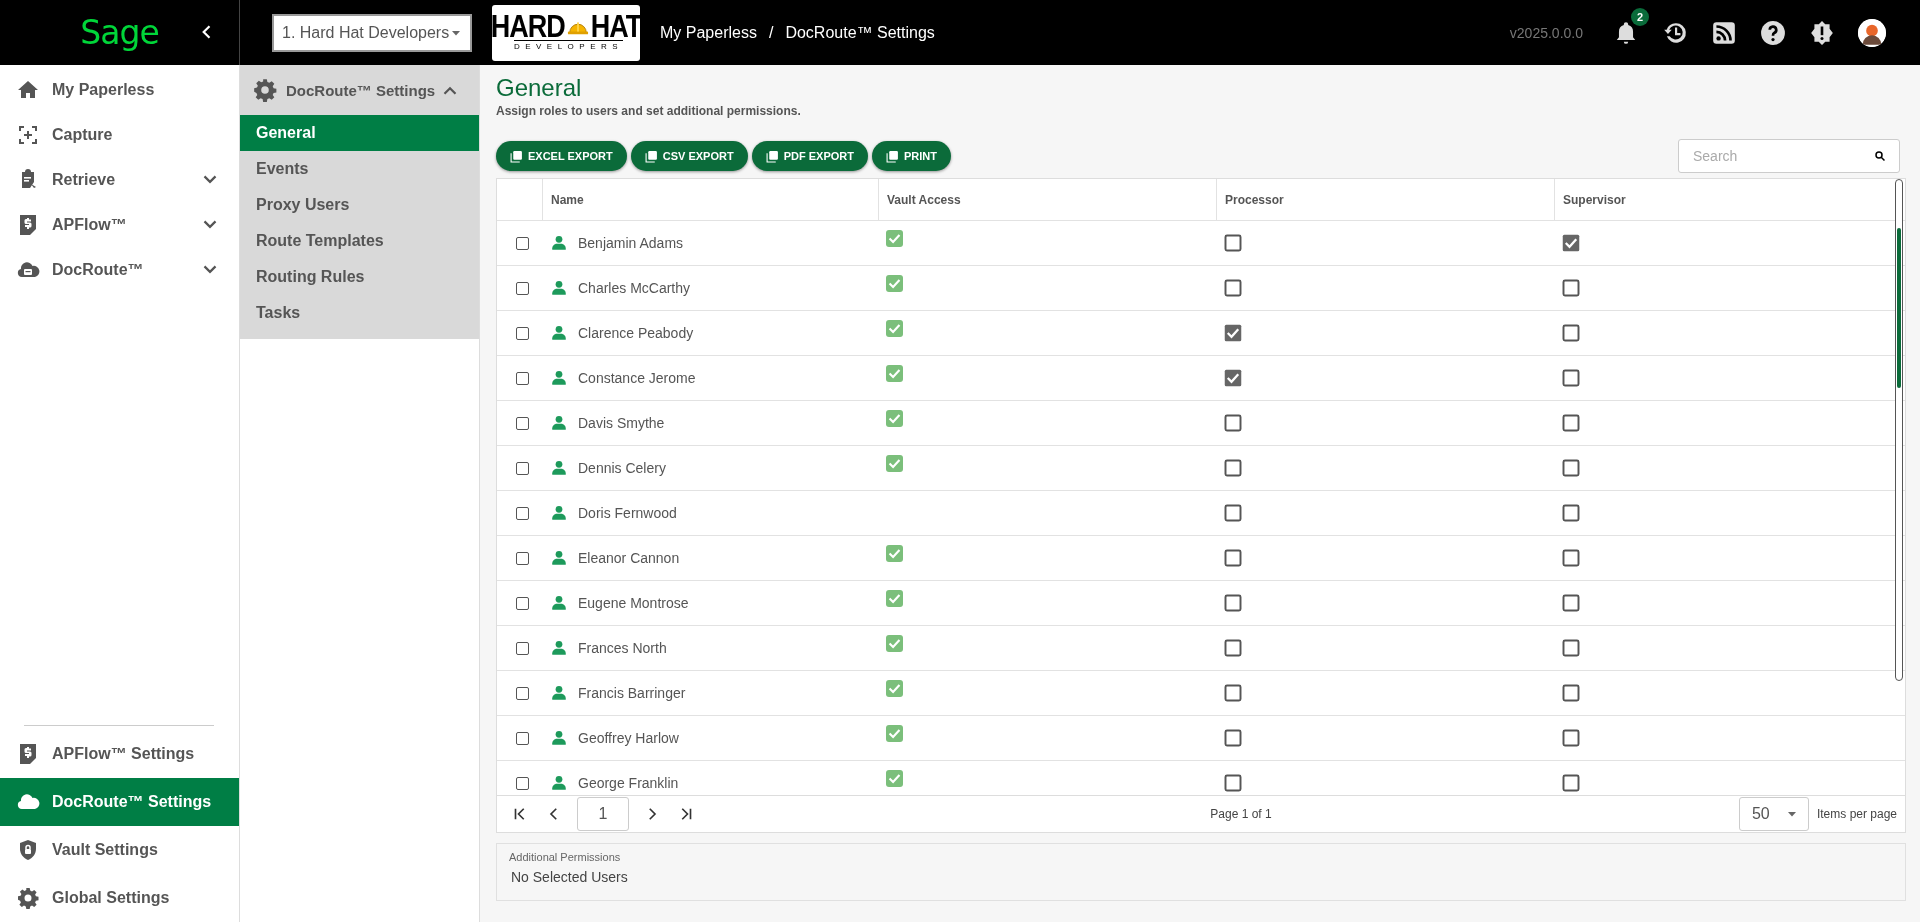  What do you see at coordinates (565, 857) in the screenshot?
I see `panel-label: Additional Permissions` at bounding box center [565, 857].